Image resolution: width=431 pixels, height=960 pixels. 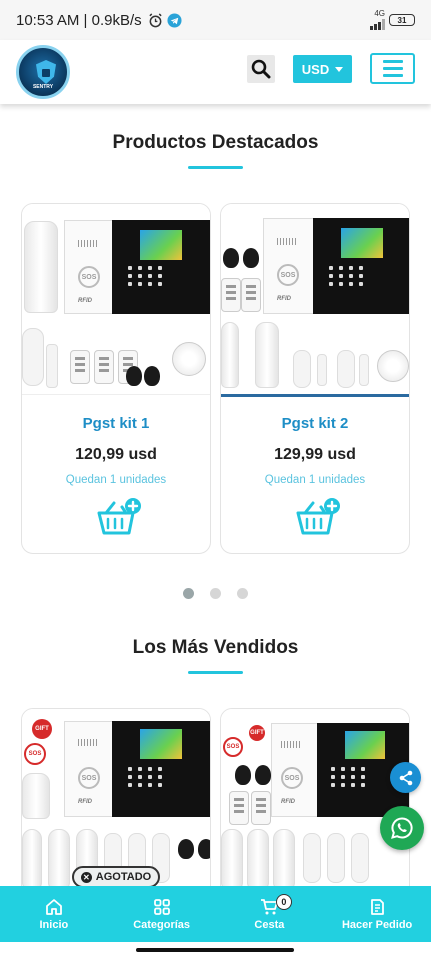 What do you see at coordinates (54, 924) in the screenshot?
I see `nav-home-label: Inicio` at bounding box center [54, 924].